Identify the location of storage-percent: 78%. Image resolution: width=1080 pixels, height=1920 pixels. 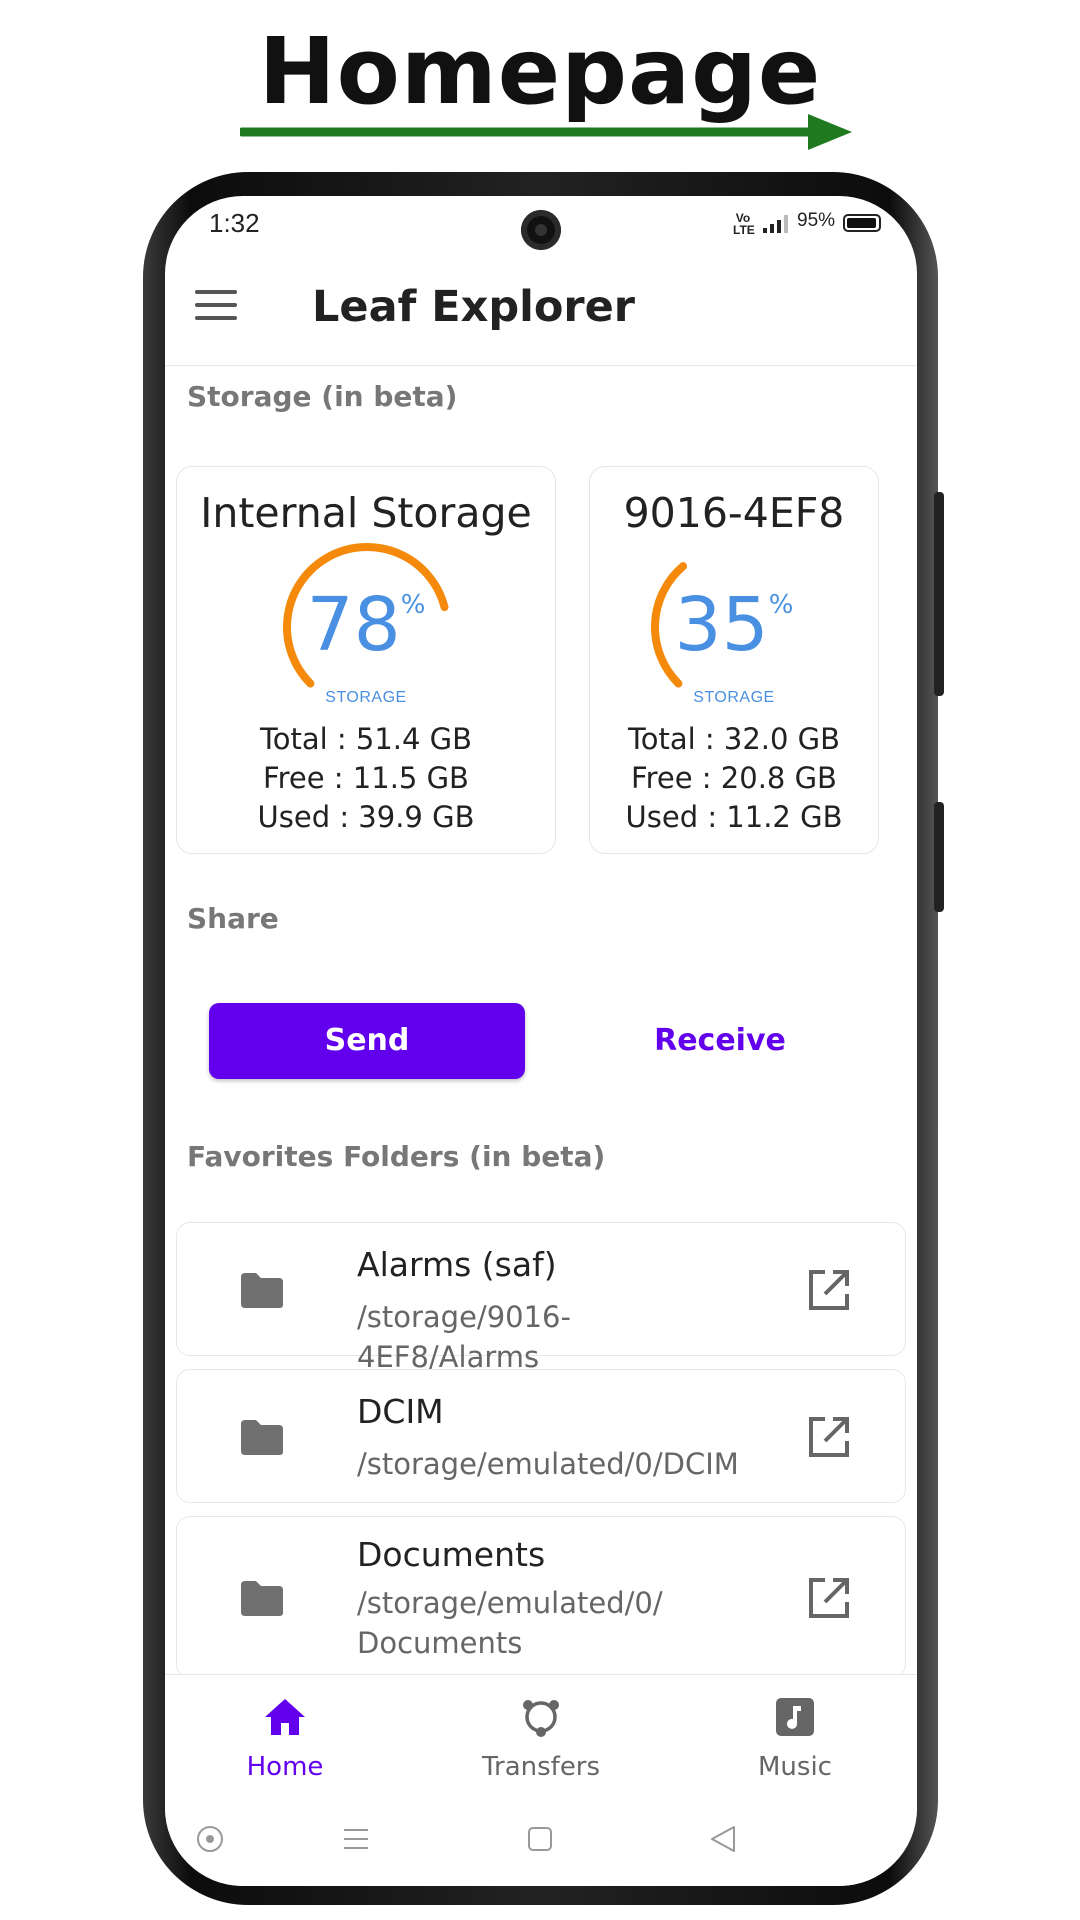
(366, 625).